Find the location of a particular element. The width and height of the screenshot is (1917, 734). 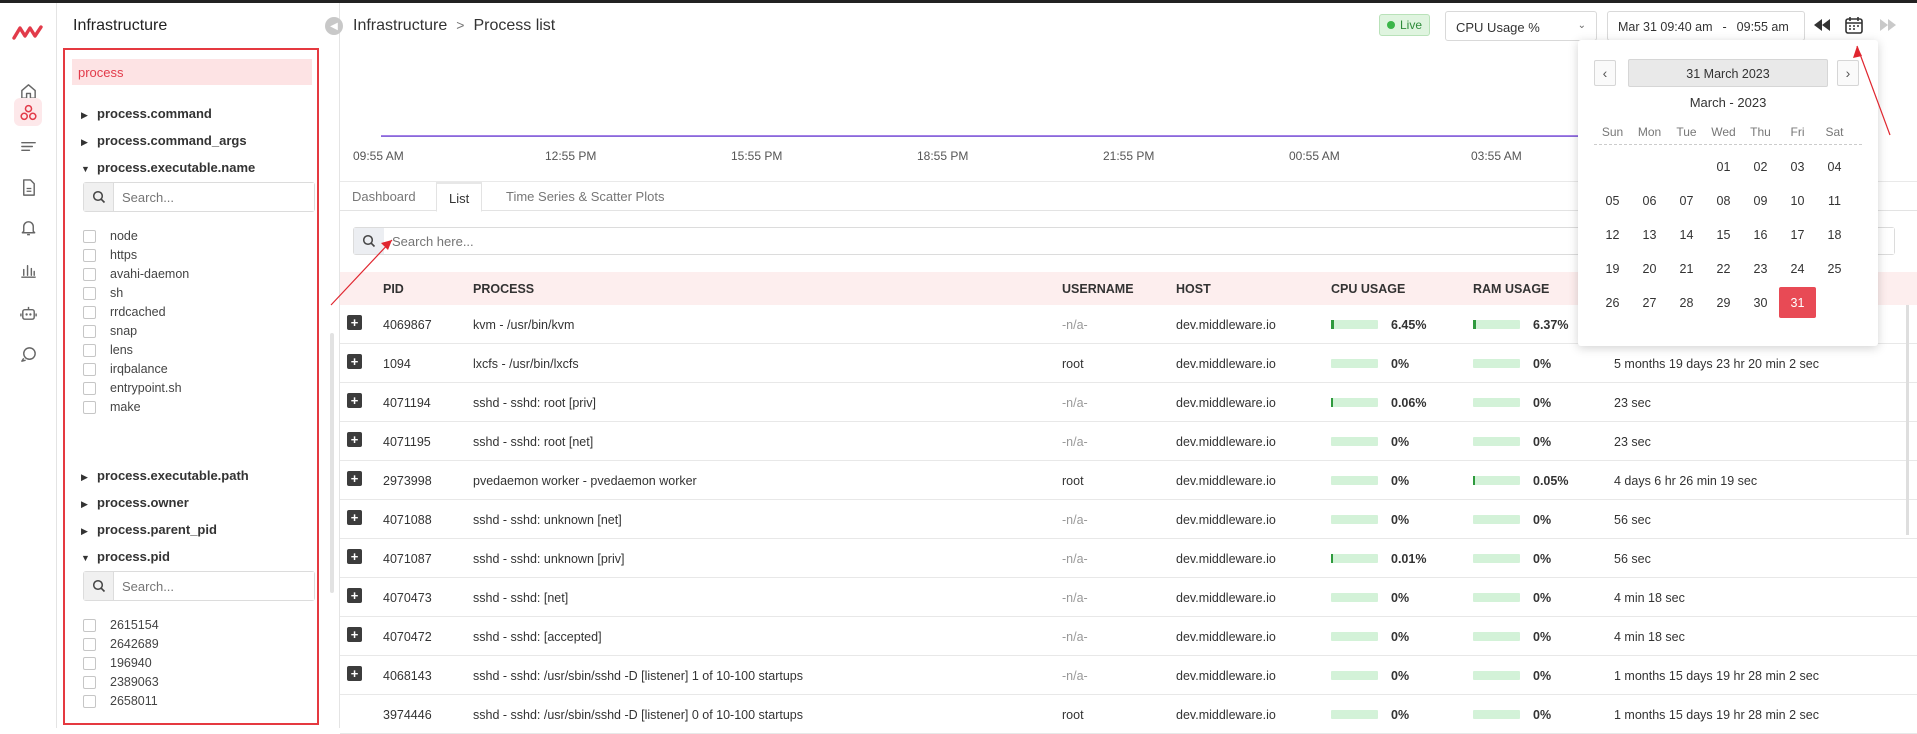

day-cell: 15 is located at coordinates (1723, 234).